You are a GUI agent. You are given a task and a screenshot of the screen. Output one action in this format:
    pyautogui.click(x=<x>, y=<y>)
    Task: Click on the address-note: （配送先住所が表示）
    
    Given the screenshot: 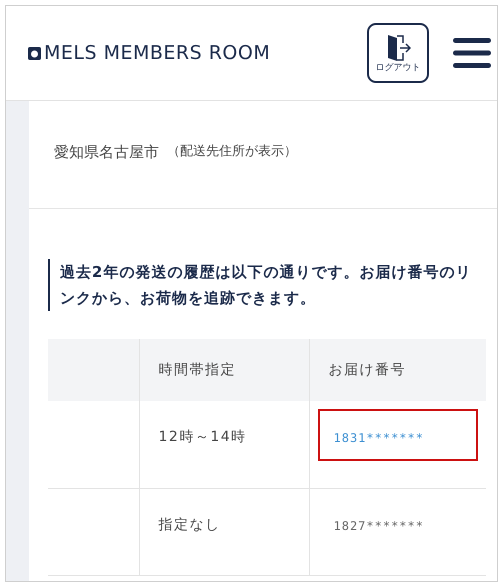 What is the action you would take?
    pyautogui.click(x=232, y=152)
    